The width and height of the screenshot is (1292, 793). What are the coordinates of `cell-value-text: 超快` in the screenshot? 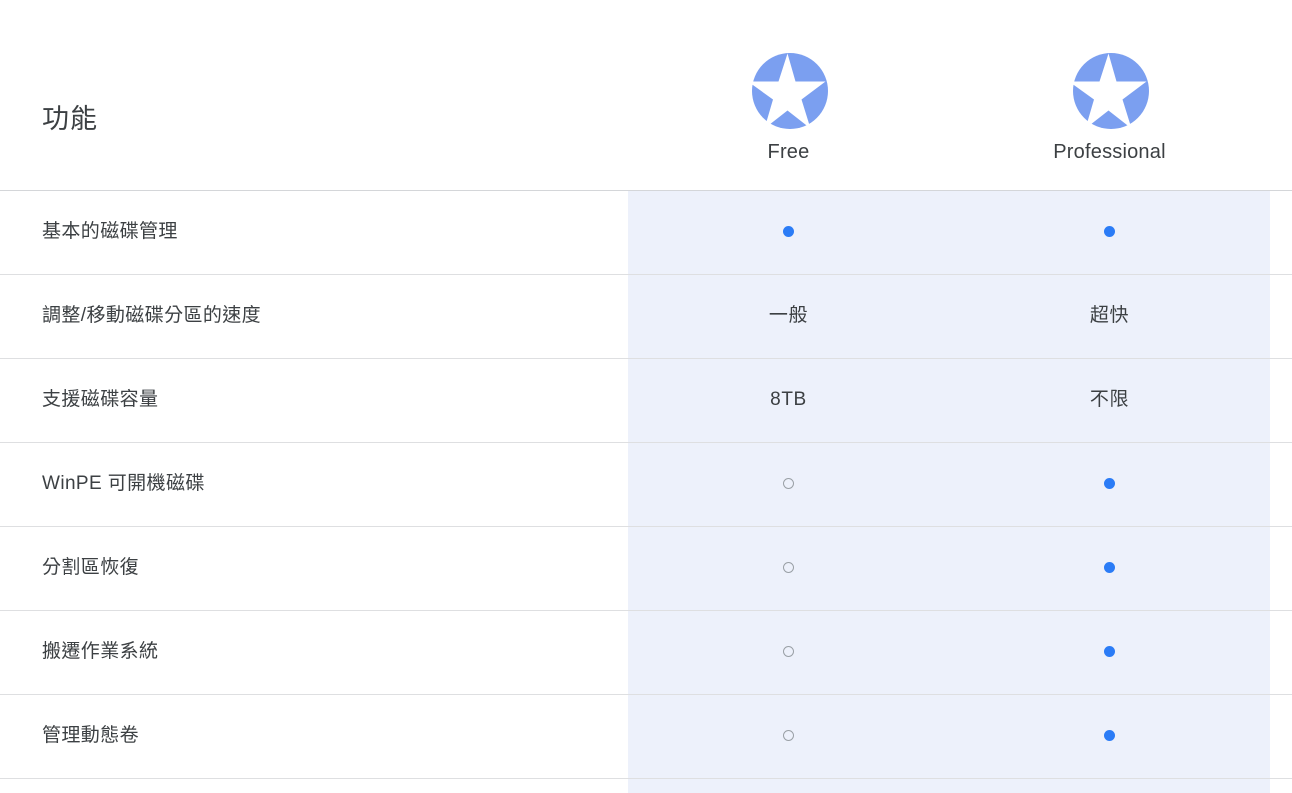 It's located at (1109, 315).